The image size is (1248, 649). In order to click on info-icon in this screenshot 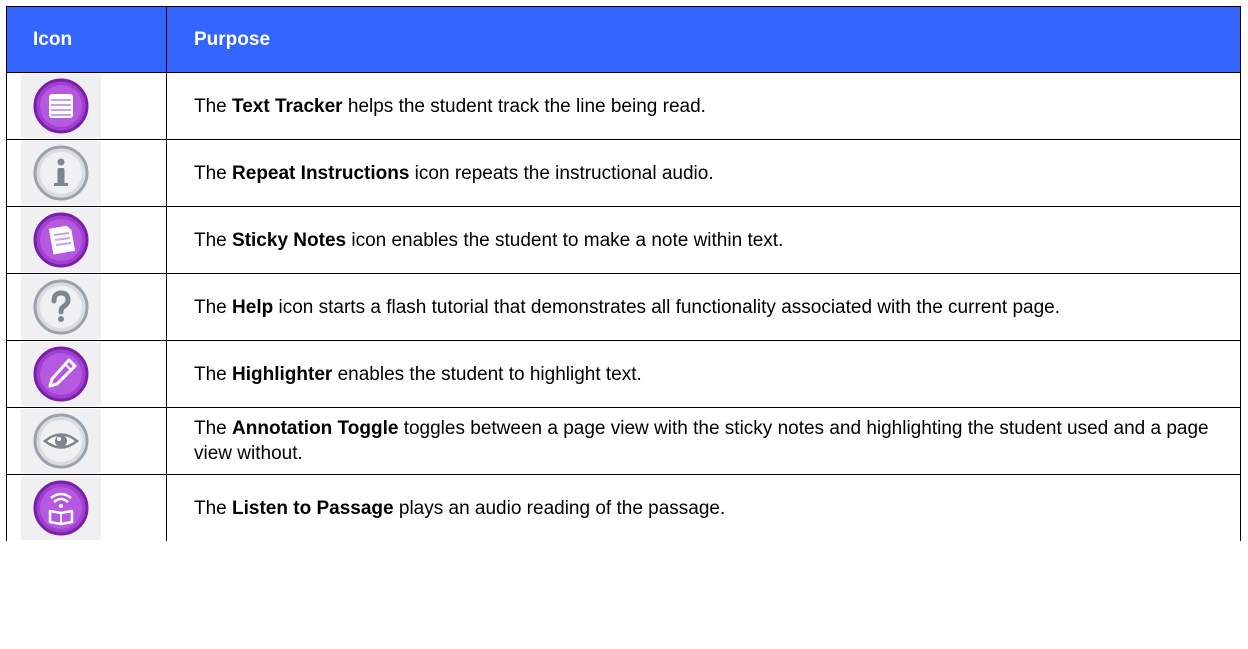, I will do `click(61, 173)`.